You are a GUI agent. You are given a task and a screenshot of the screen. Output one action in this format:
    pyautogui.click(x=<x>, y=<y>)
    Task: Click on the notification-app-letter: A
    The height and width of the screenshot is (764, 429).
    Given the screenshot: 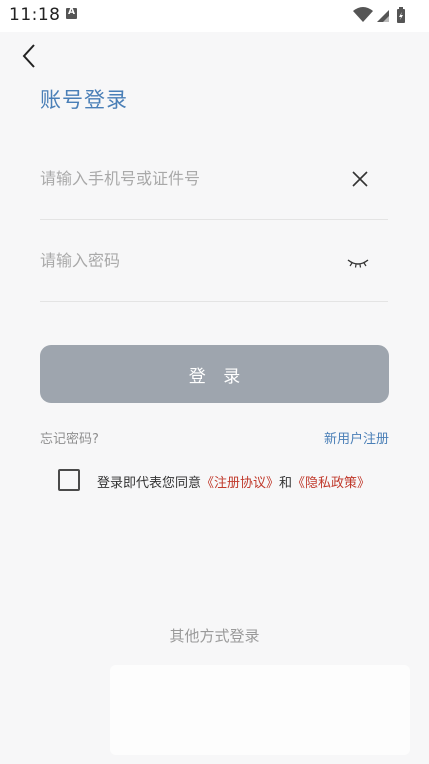 What is the action you would take?
    pyautogui.click(x=71, y=12)
    